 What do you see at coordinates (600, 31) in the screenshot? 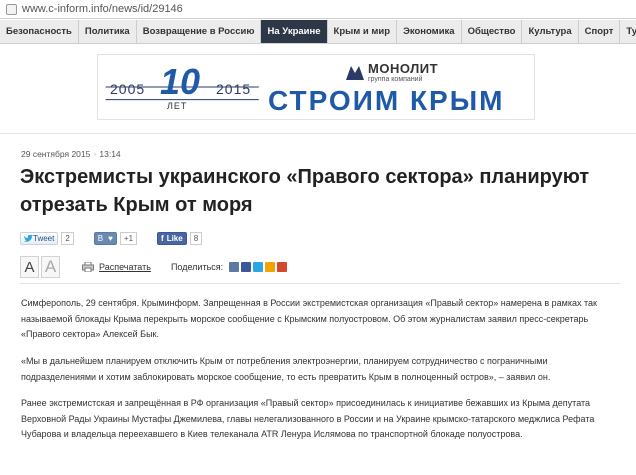
I see `nav-item: Спорт` at bounding box center [600, 31].